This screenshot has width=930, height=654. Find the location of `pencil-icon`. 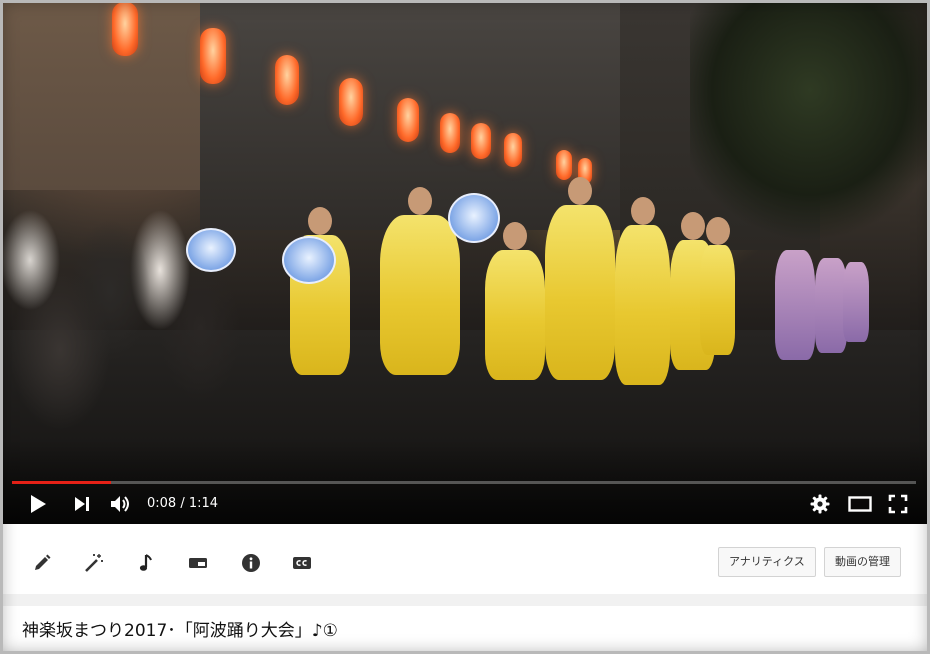

pencil-icon is located at coordinates (43, 562).